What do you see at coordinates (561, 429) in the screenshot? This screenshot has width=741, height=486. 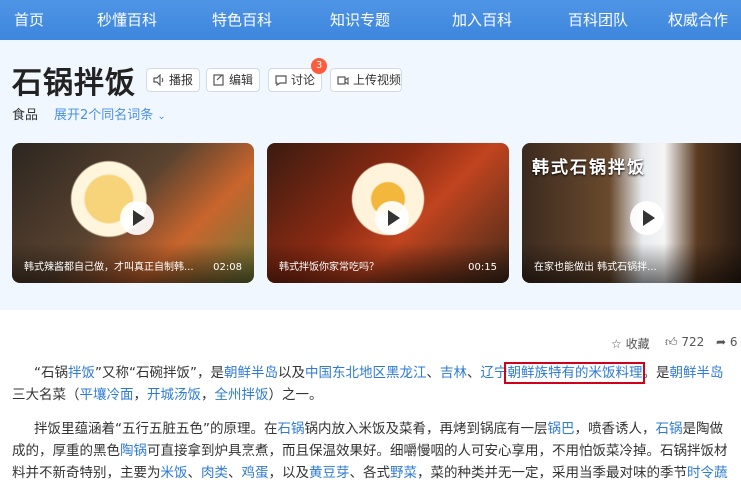 I see `link-guoba: 锅巴` at bounding box center [561, 429].